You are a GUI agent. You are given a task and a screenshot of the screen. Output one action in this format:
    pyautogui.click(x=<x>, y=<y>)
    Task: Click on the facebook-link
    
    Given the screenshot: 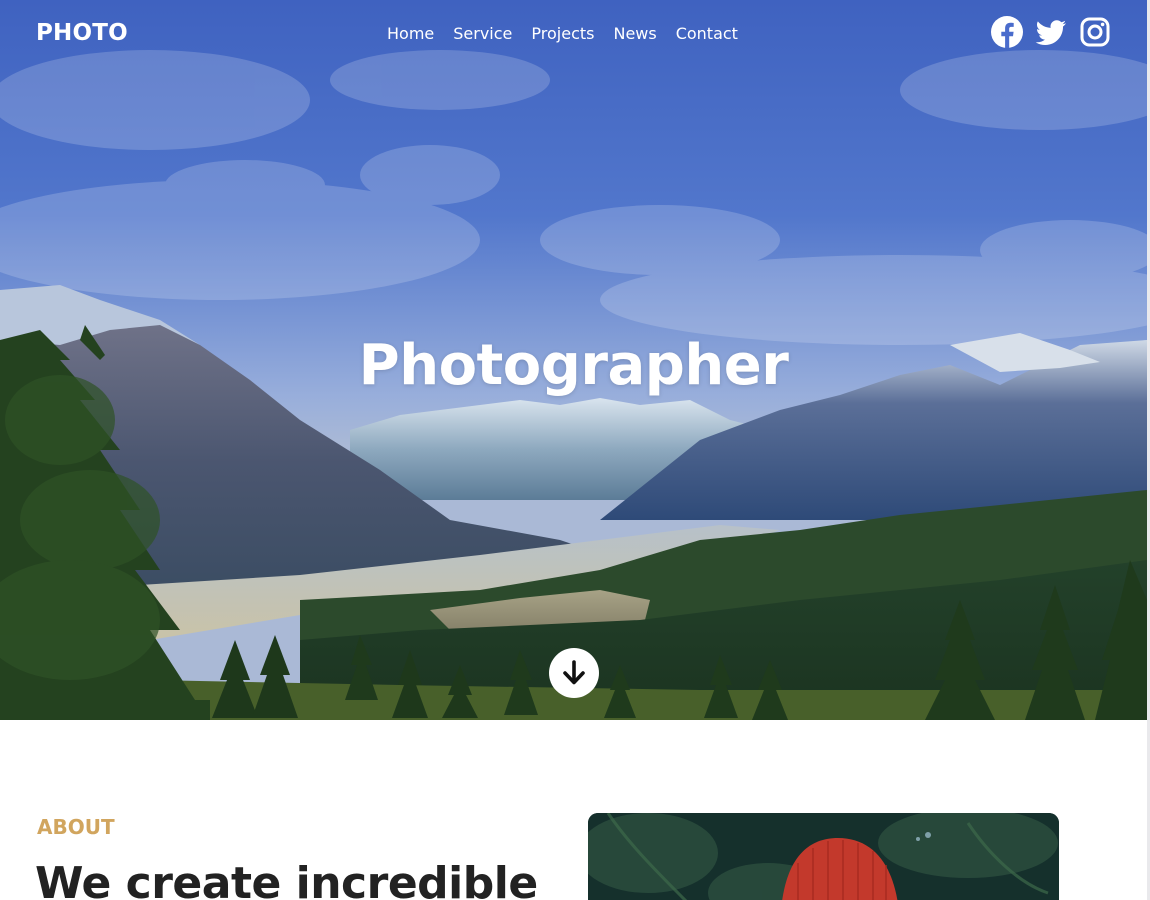 What is the action you would take?
    pyautogui.click(x=1007, y=32)
    